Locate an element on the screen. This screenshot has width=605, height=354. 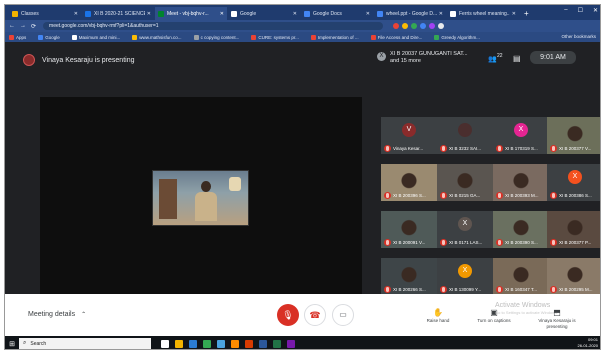
profile-avatar is located at coordinates (441, 26).